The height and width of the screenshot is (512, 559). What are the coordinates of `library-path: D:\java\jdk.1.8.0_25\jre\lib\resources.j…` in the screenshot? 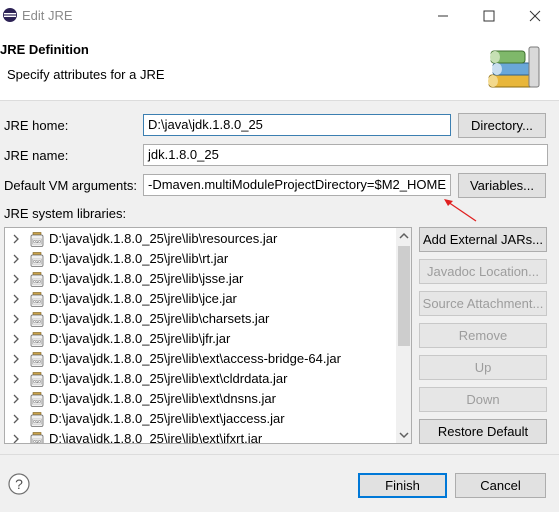 It's located at (163, 238).